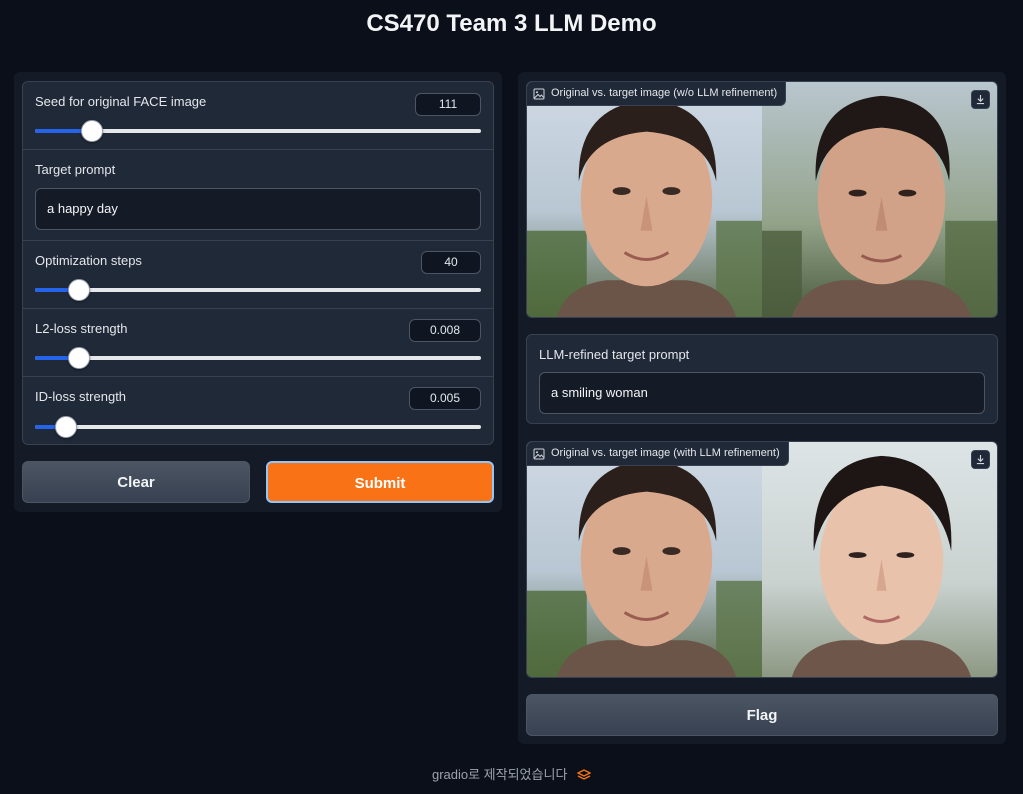 The width and height of the screenshot is (1023, 794). I want to click on steps-slider, so click(258, 290).